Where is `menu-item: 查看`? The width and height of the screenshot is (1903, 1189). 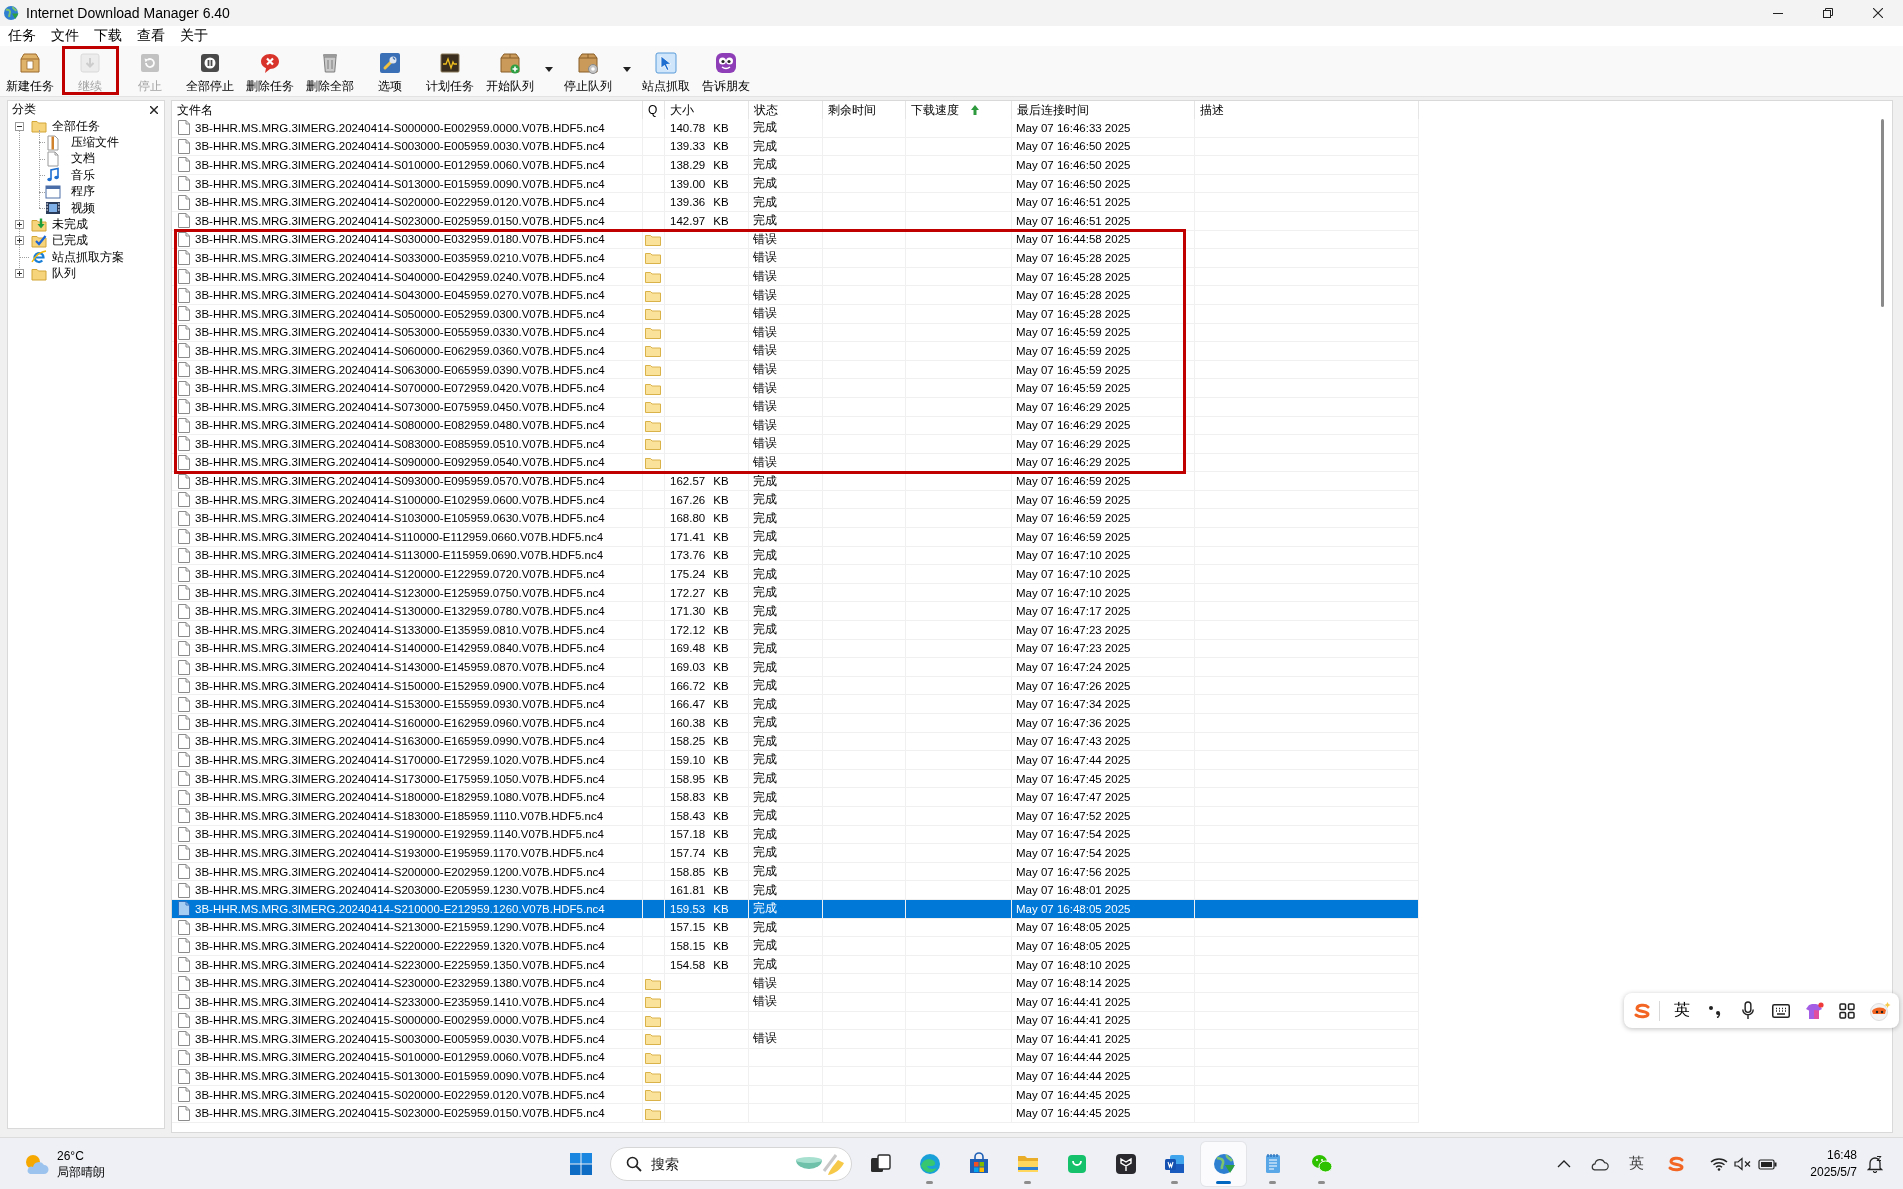 menu-item: 查看 is located at coordinates (150, 36).